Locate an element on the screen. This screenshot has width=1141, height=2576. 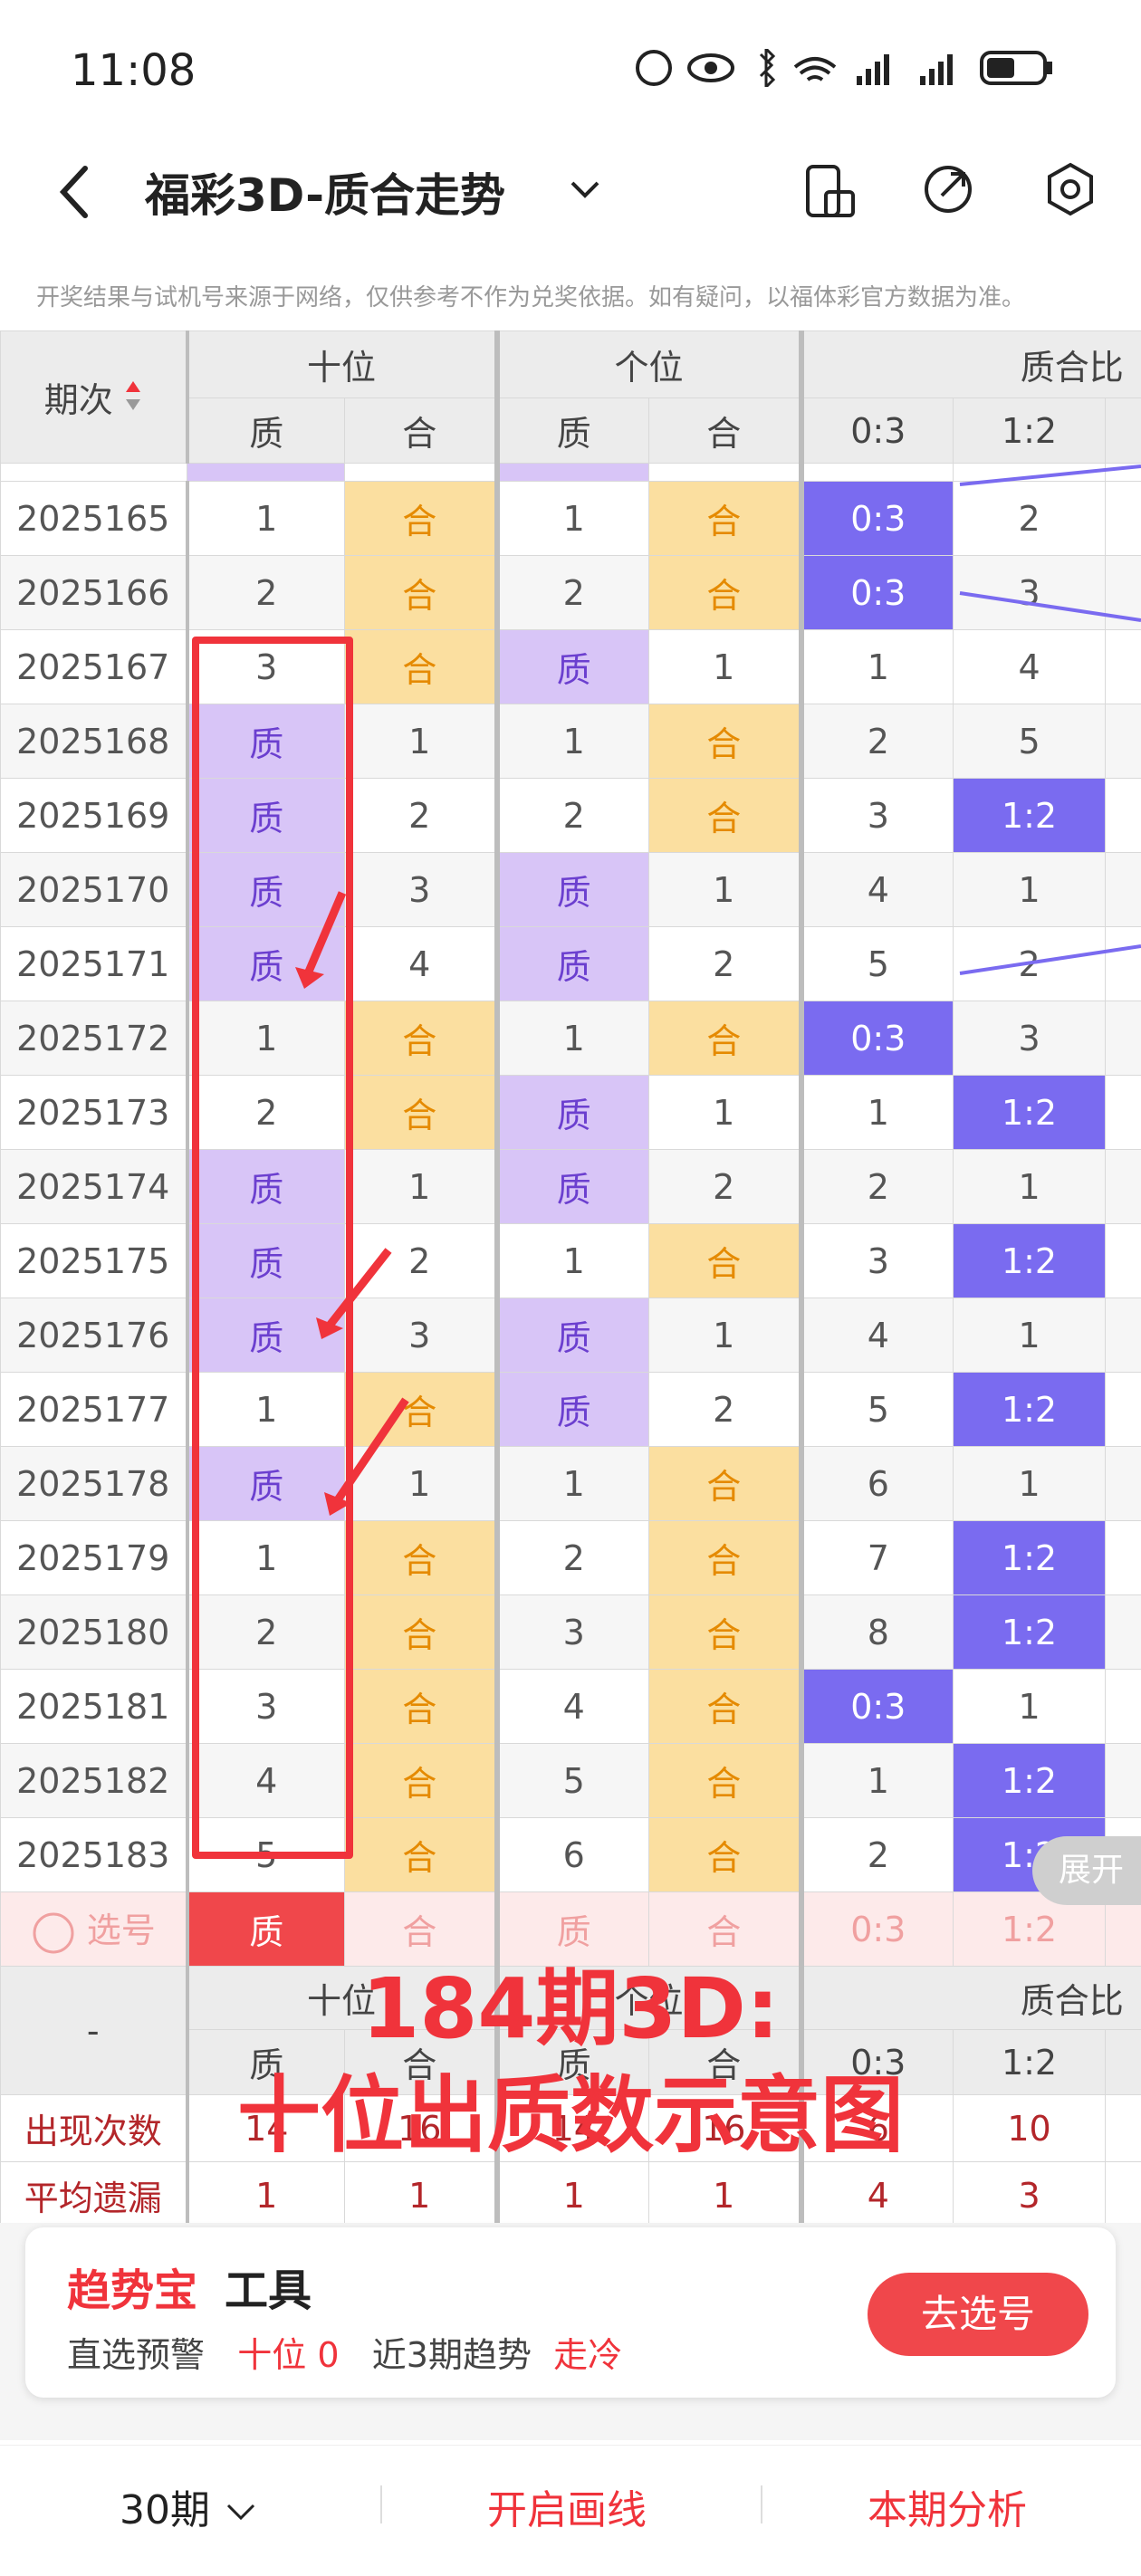
screen-rotate-icon is located at coordinates (831, 191).